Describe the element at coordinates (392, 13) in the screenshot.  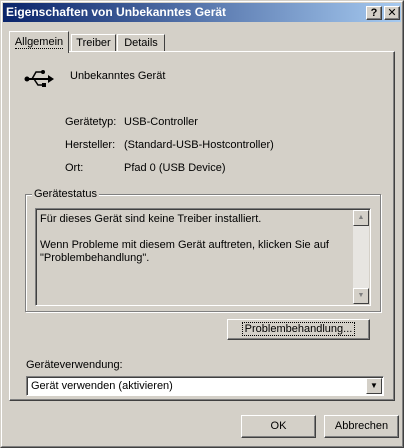
I see `close-button: ✕` at that location.